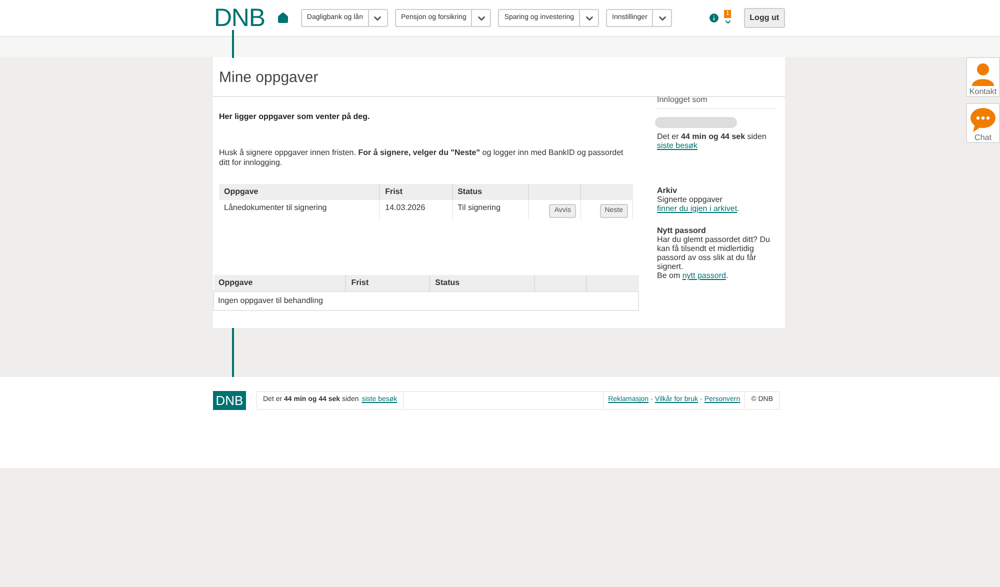 The width and height of the screenshot is (1000, 587). Describe the element at coordinates (416, 210) in the screenshot. I see `table-cell: 14.03.2026` at that location.